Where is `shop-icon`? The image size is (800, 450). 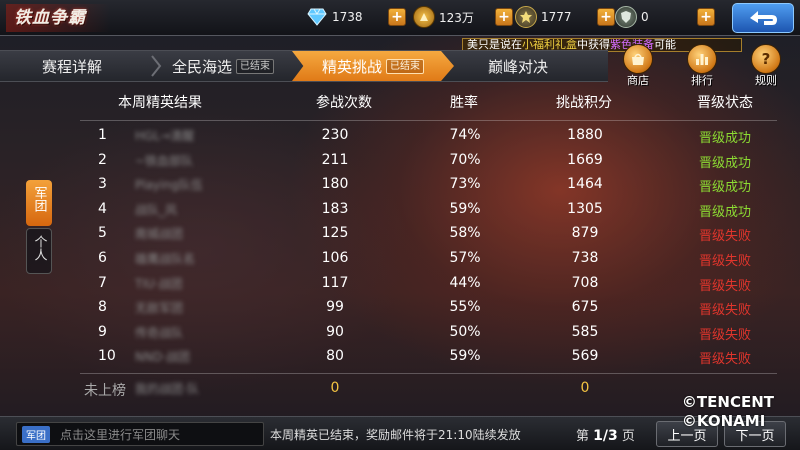
shop-icon is located at coordinates (638, 59).